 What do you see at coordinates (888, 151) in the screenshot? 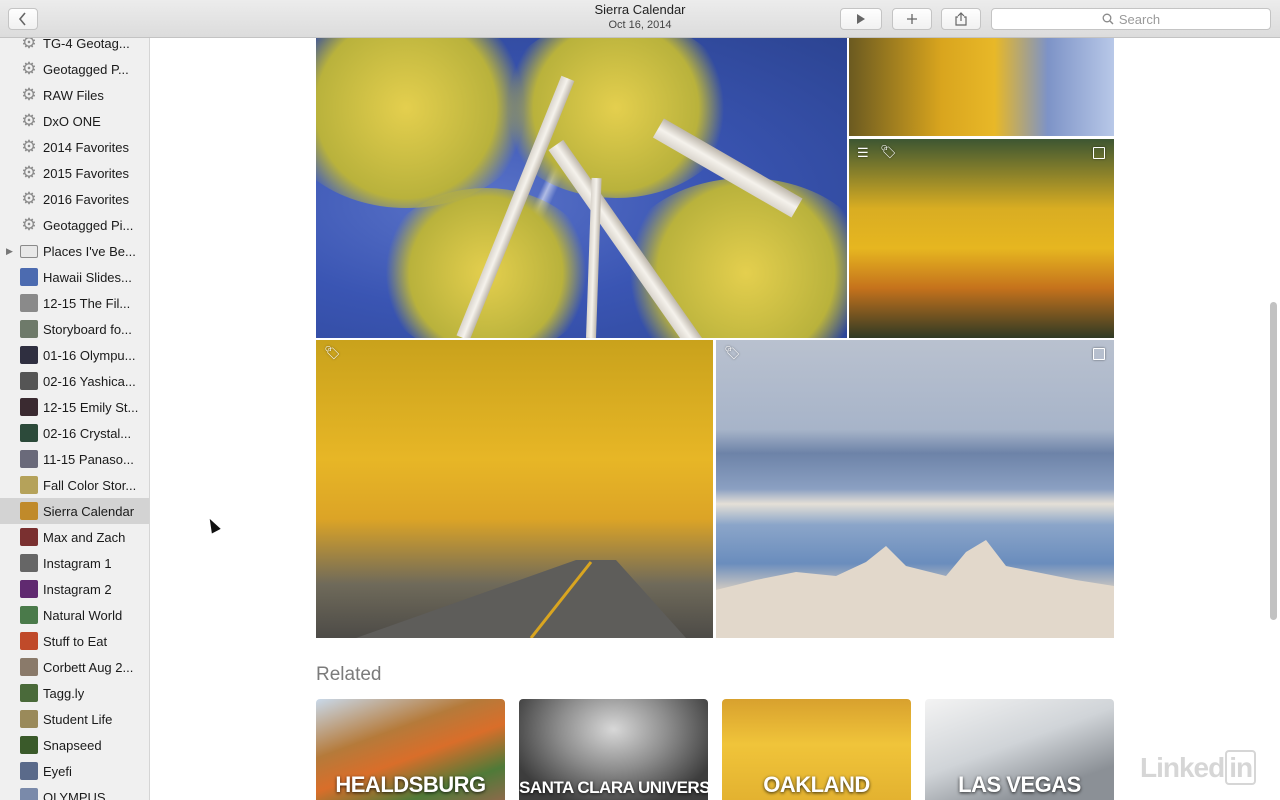
I see `tag-icon: 🏷` at bounding box center [888, 151].